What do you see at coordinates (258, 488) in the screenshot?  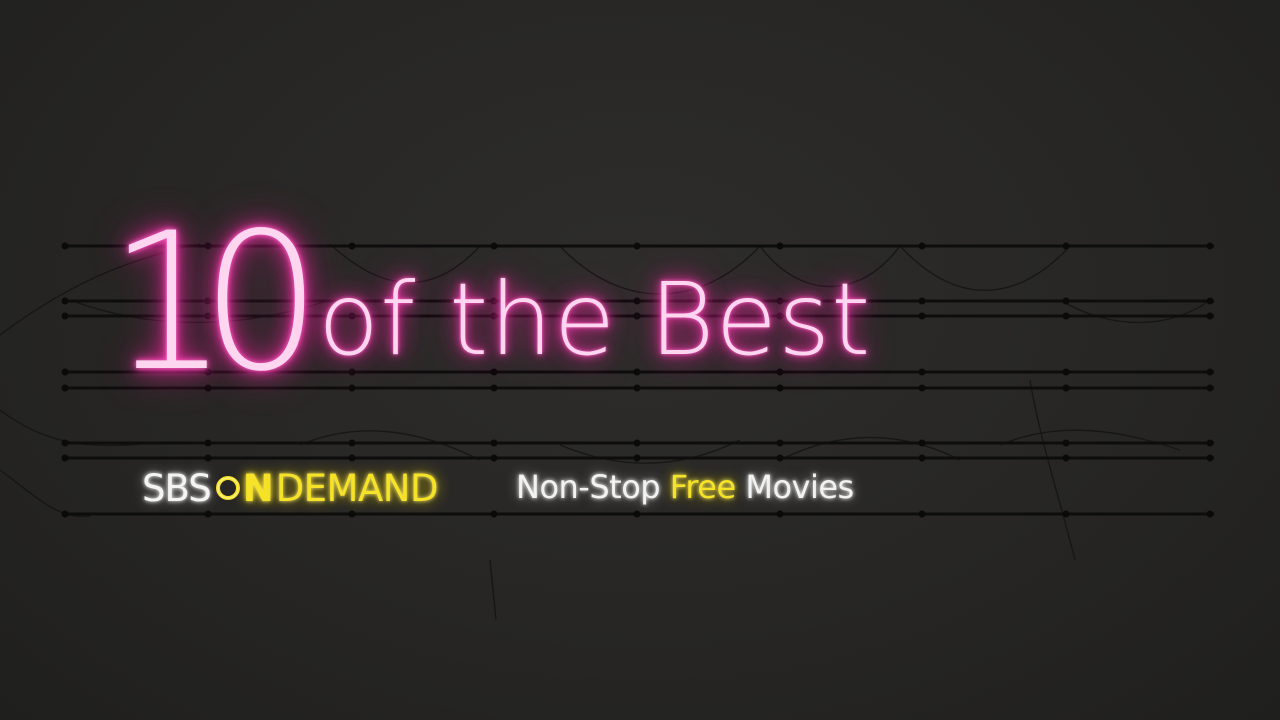 I see `logo-on-n-letter: N` at bounding box center [258, 488].